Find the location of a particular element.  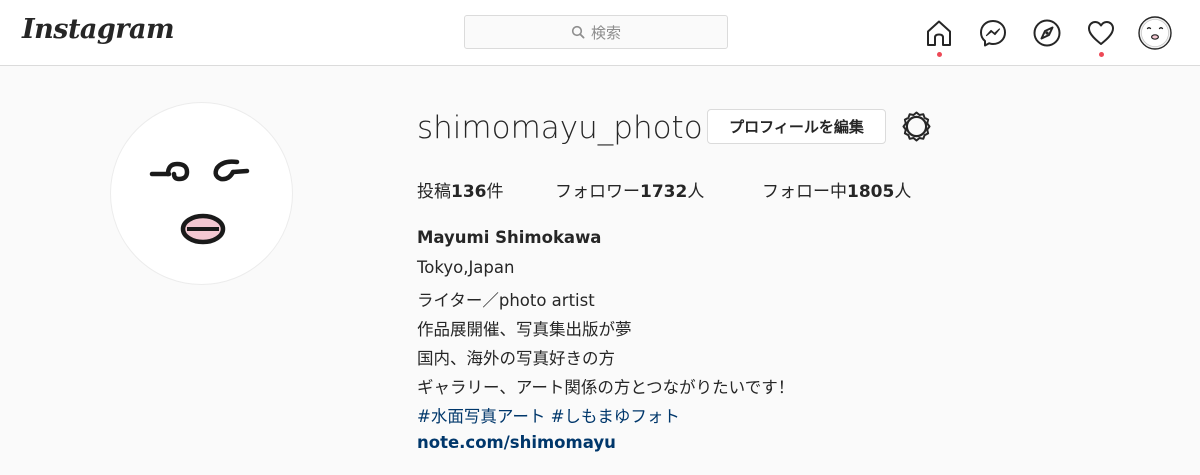

profile-website-link: note.com/shimomayu is located at coordinates (516, 442).